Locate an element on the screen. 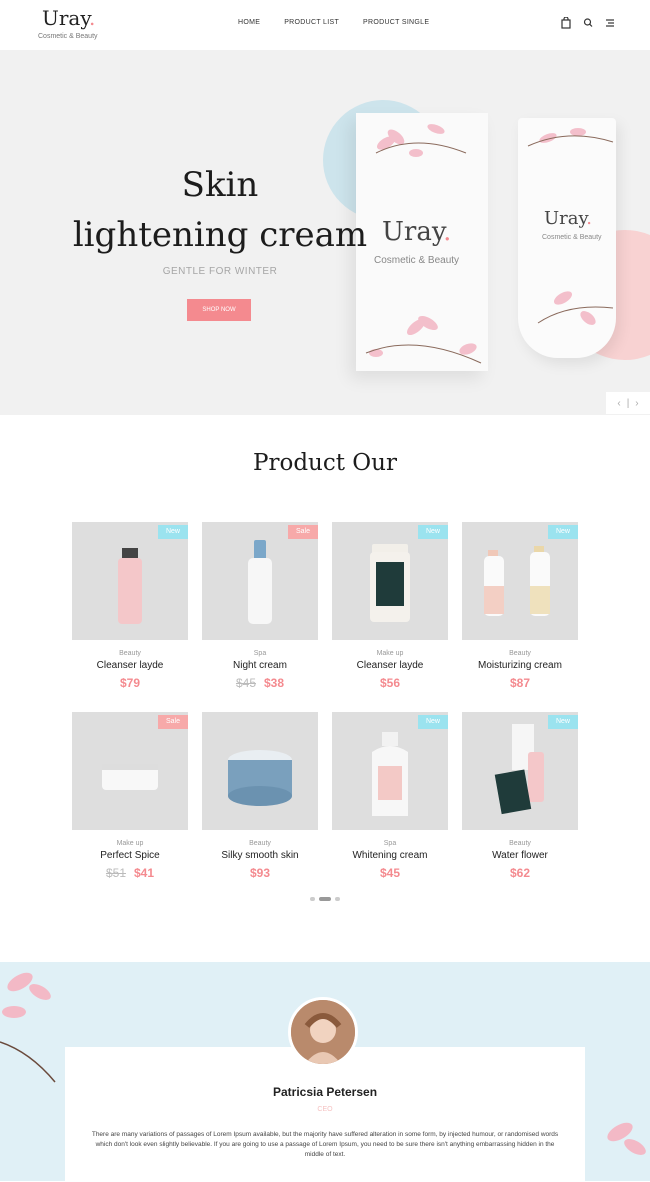 This screenshot has height=1182, width=650. product-current-price: $62 is located at coordinates (520, 873).